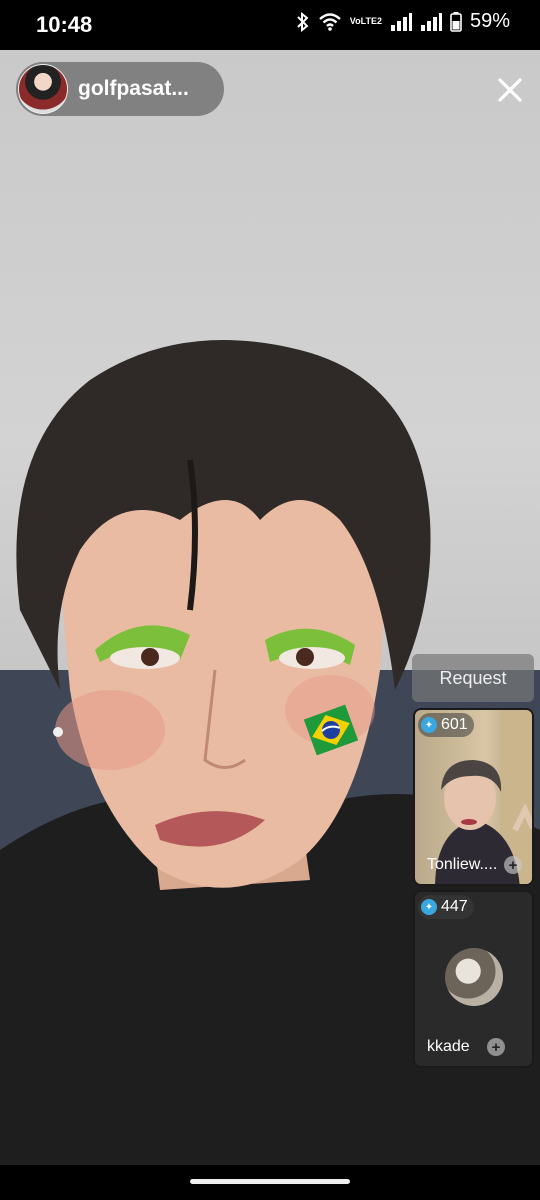  I want to click on close-button, so click(510, 90).